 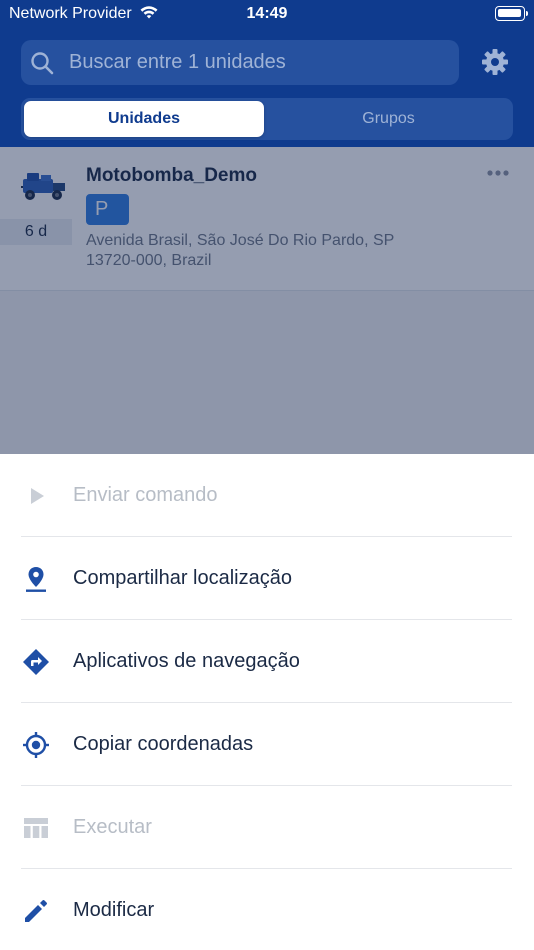 I want to click on action-label: Enviar comando, so click(x=145, y=495).